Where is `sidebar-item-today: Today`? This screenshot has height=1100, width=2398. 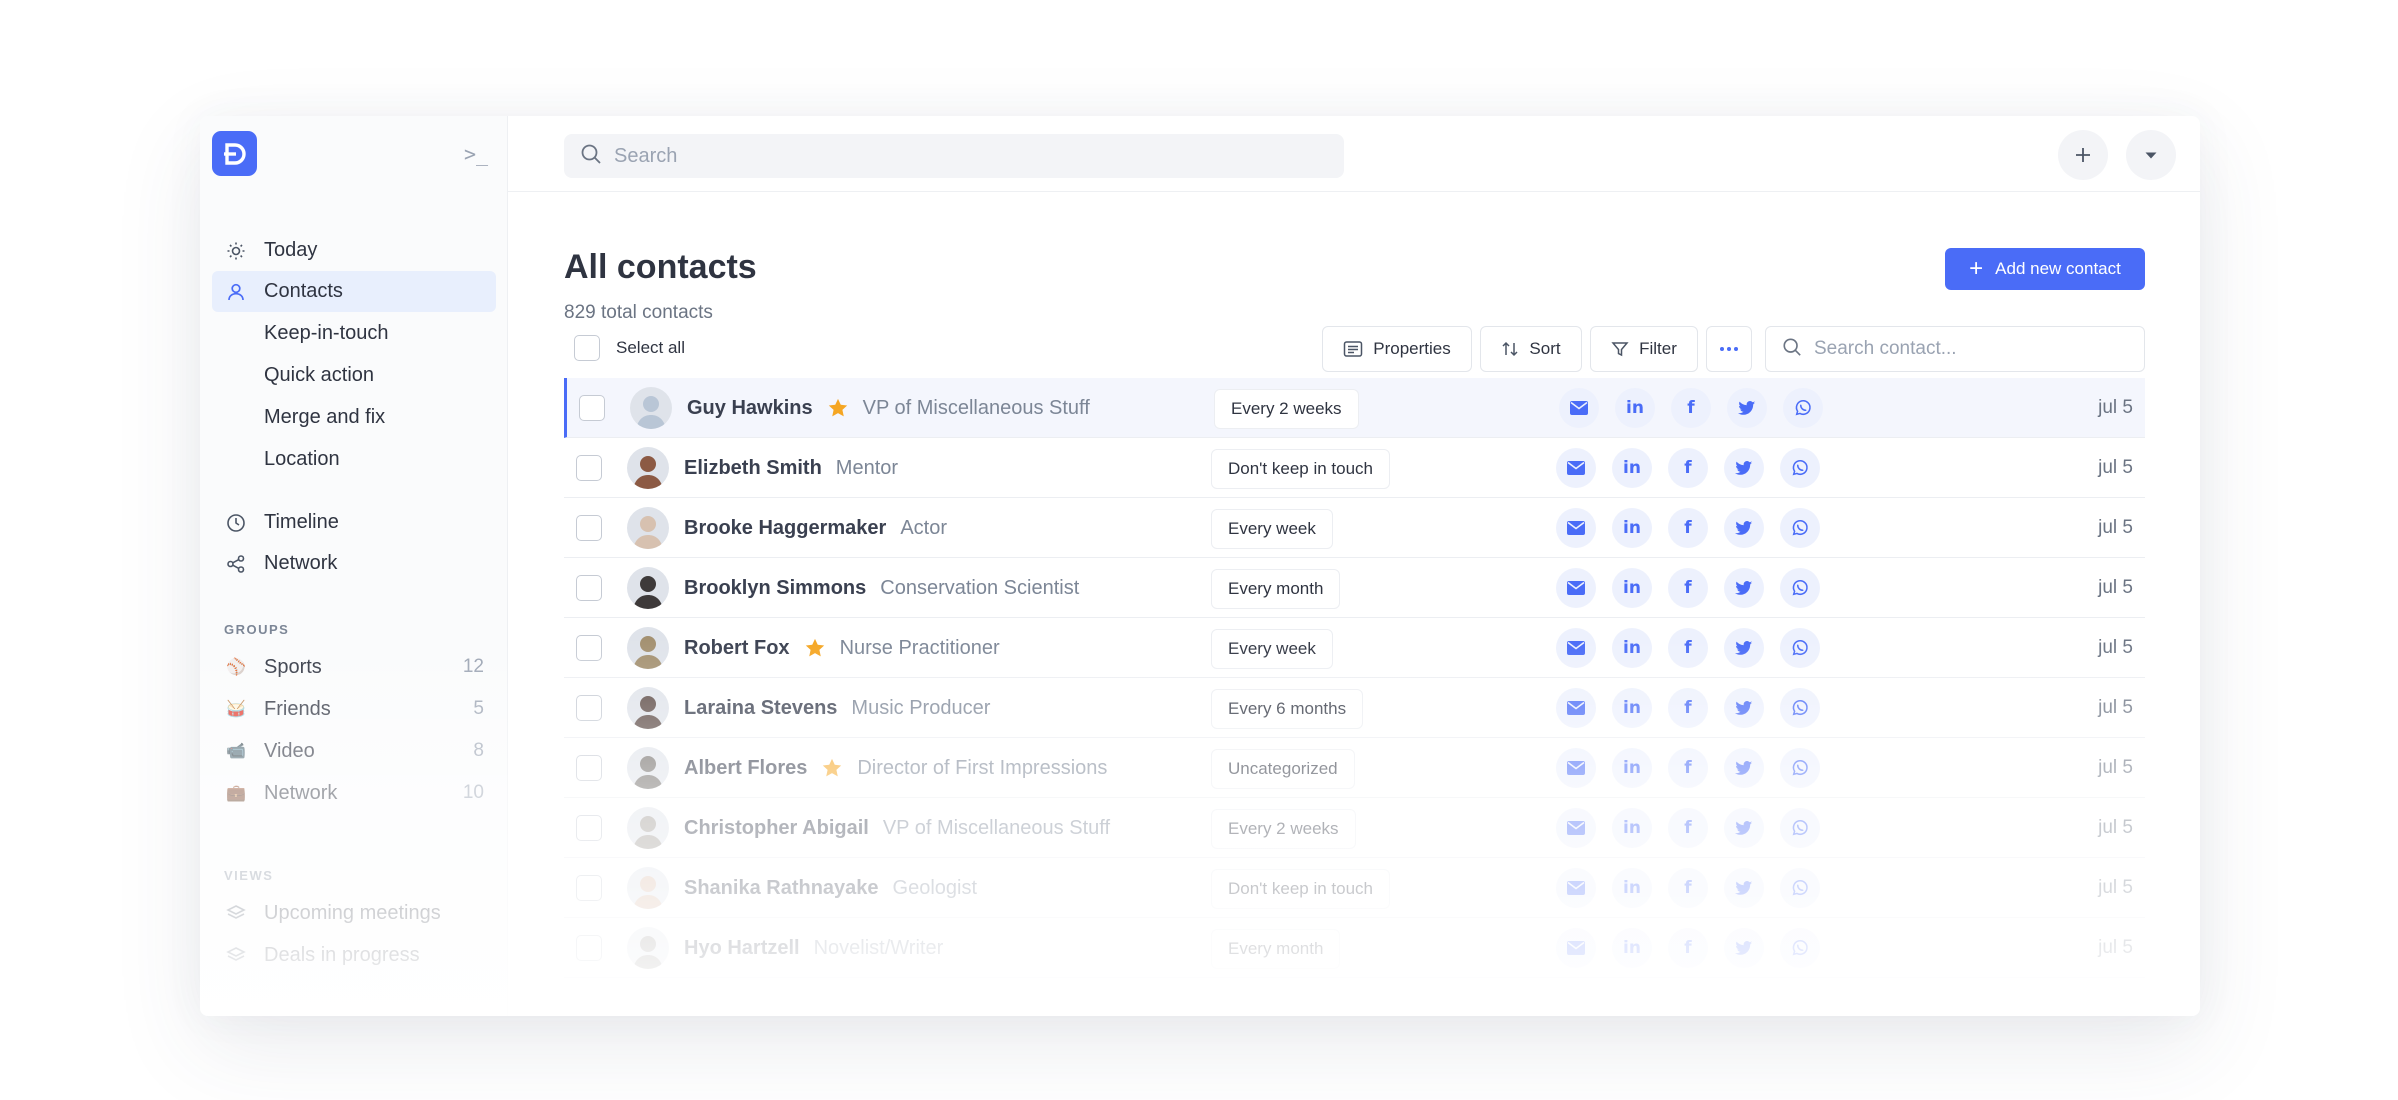 sidebar-item-today: Today is located at coordinates (354, 250).